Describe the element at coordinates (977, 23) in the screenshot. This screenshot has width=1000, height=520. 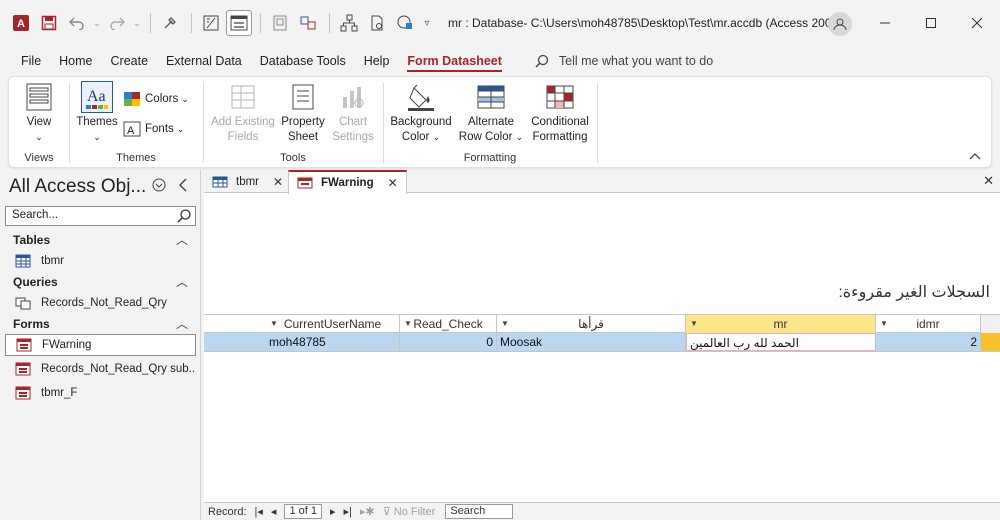
I see `close-window-icon` at that location.